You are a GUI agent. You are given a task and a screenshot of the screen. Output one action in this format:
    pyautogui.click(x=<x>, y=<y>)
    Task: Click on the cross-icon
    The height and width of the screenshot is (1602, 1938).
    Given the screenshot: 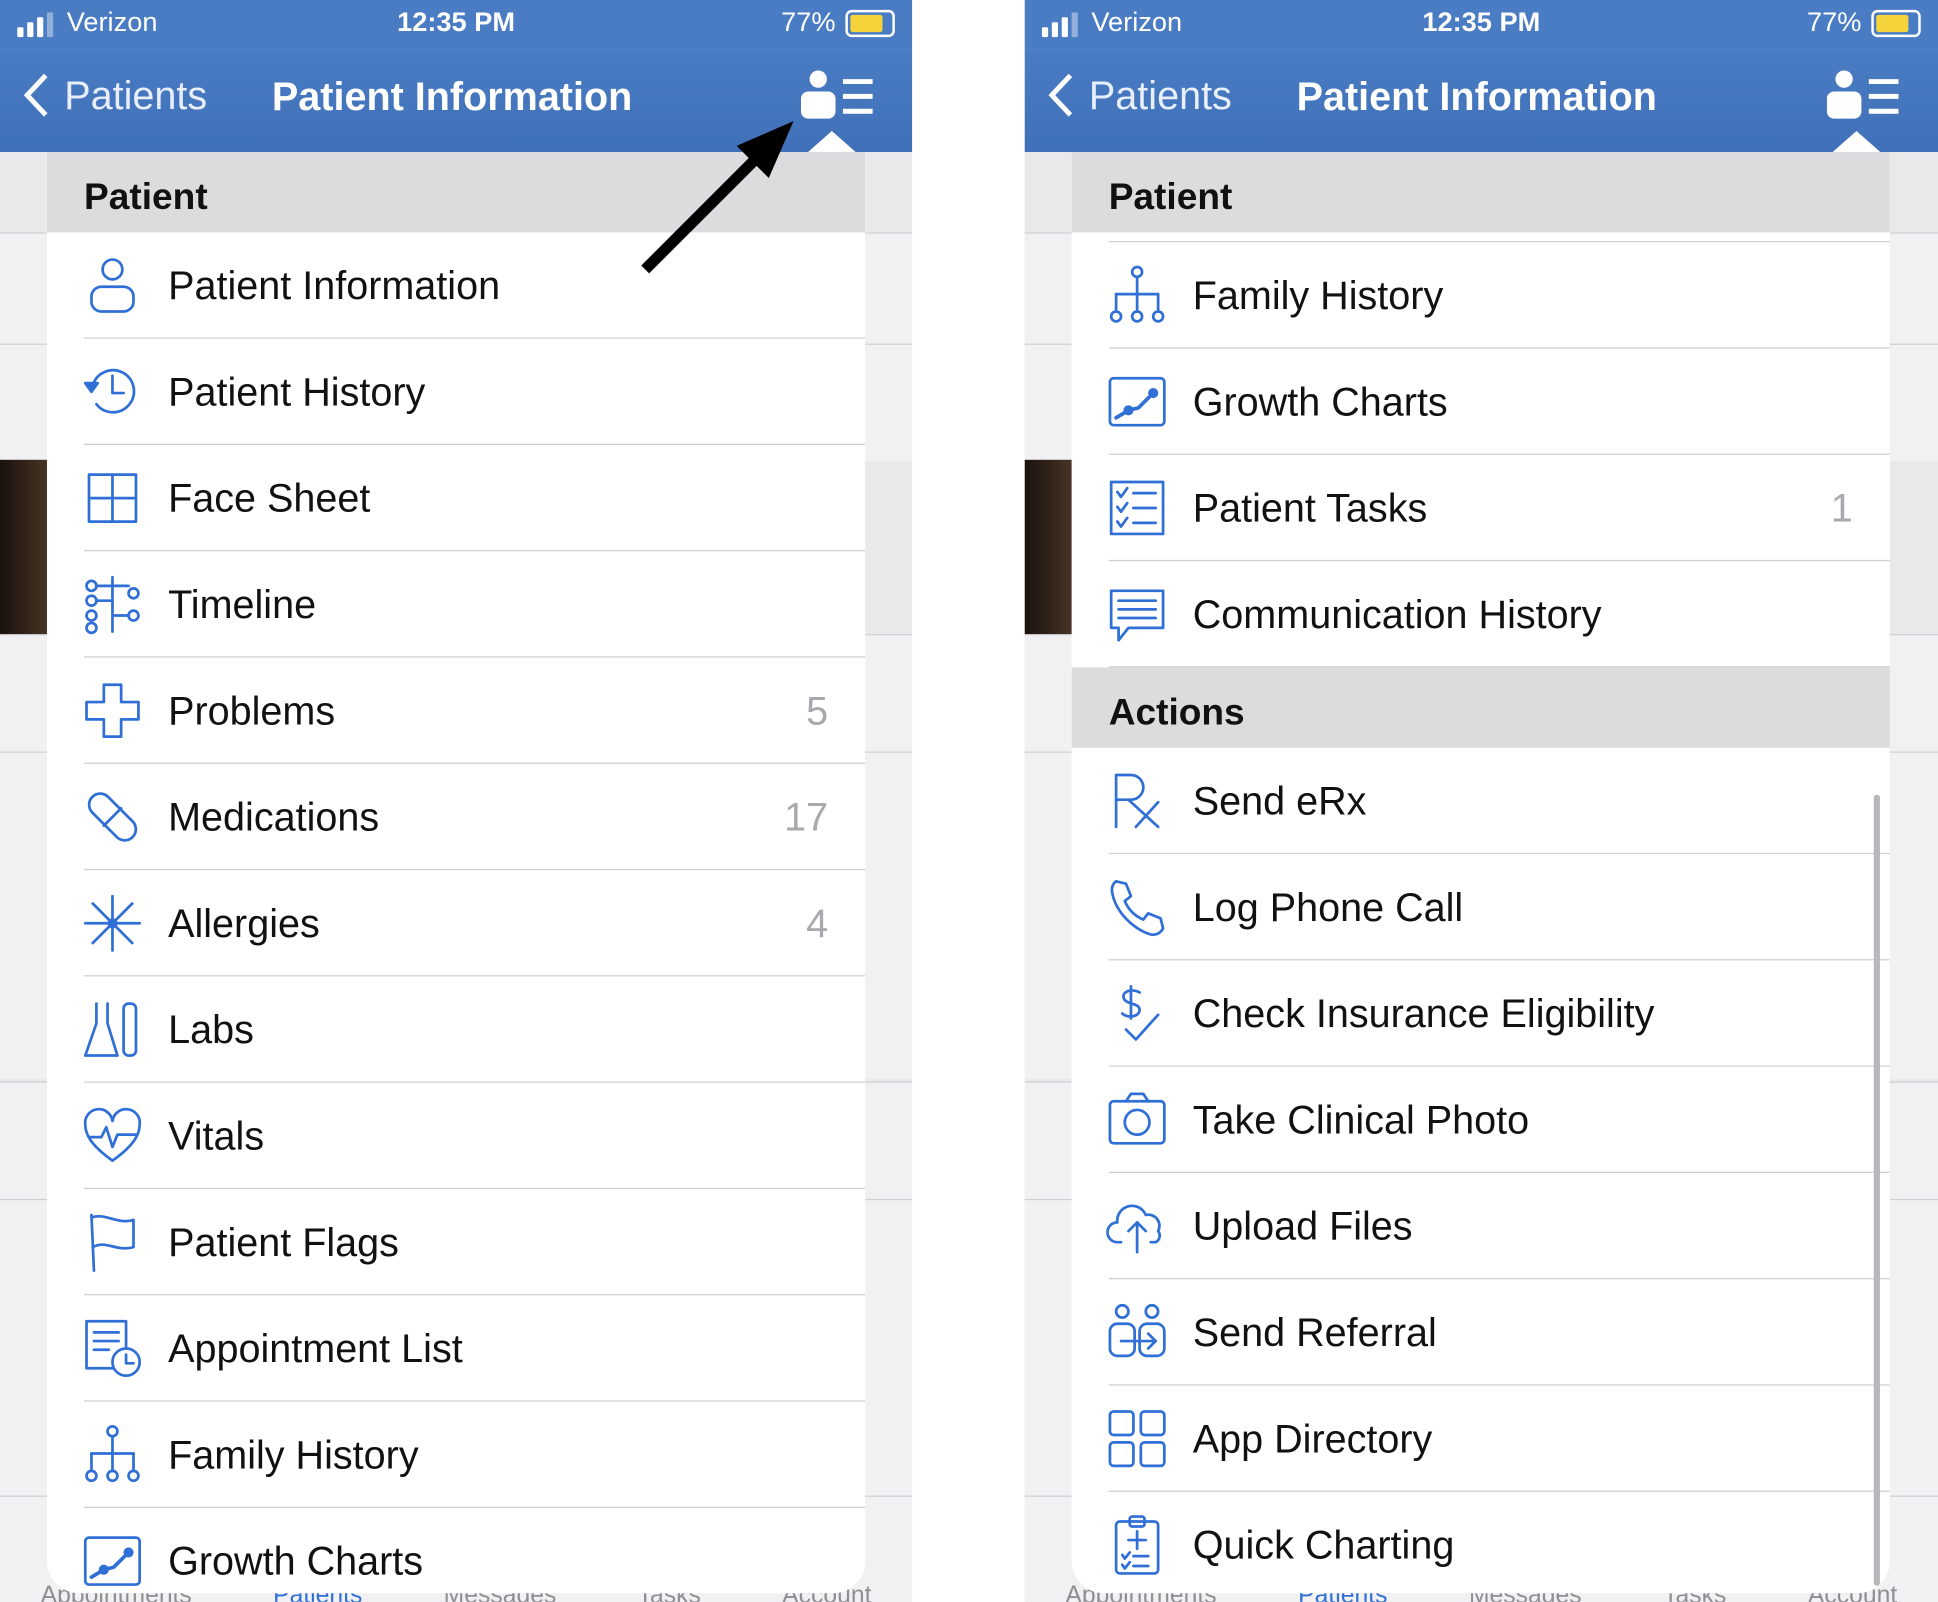 What is the action you would take?
    pyautogui.click(x=113, y=711)
    